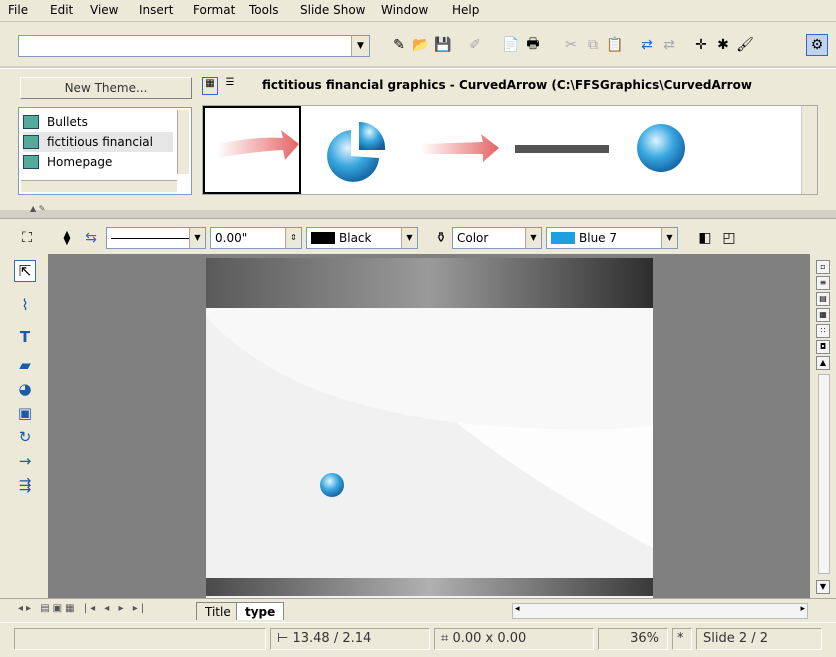 The height and width of the screenshot is (657, 836). What do you see at coordinates (399, 45) in the screenshot?
I see `edit-file-icon: ✎` at bounding box center [399, 45].